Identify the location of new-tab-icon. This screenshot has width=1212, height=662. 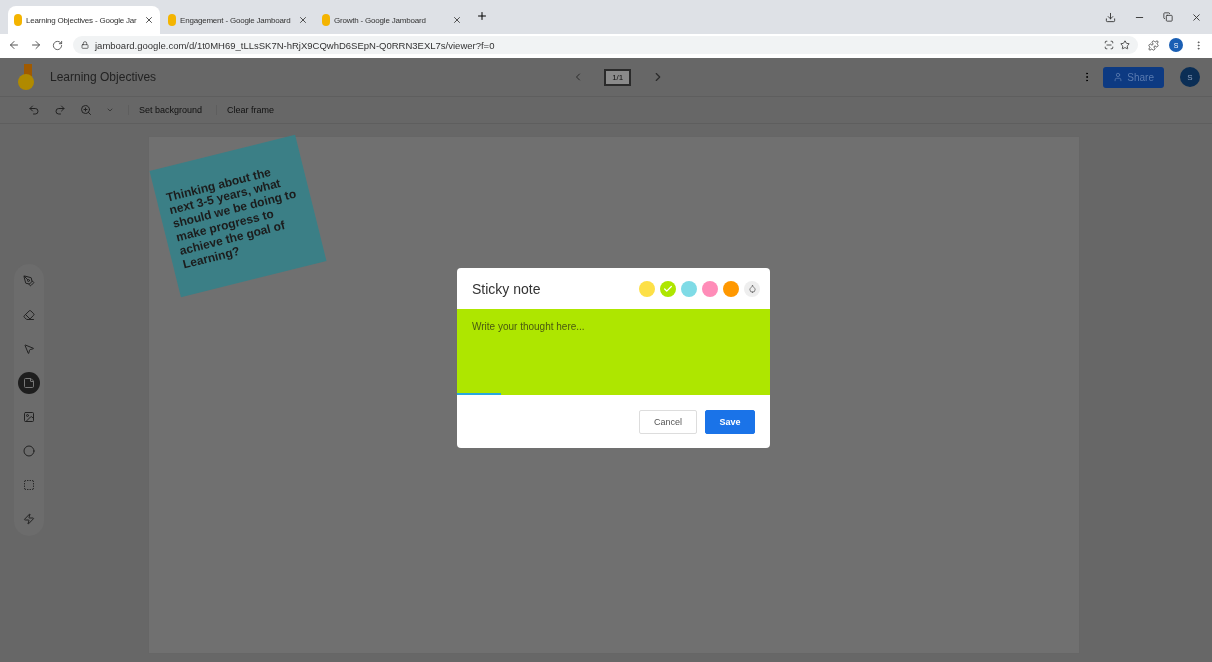
(482, 16).